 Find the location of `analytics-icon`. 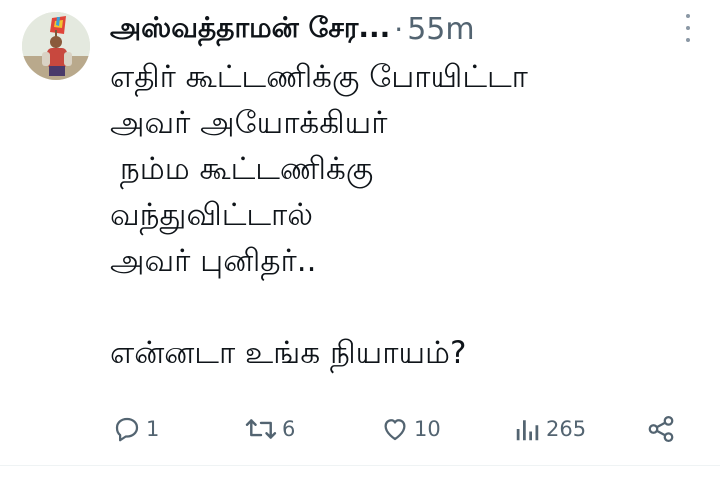

analytics-icon is located at coordinates (527, 430).